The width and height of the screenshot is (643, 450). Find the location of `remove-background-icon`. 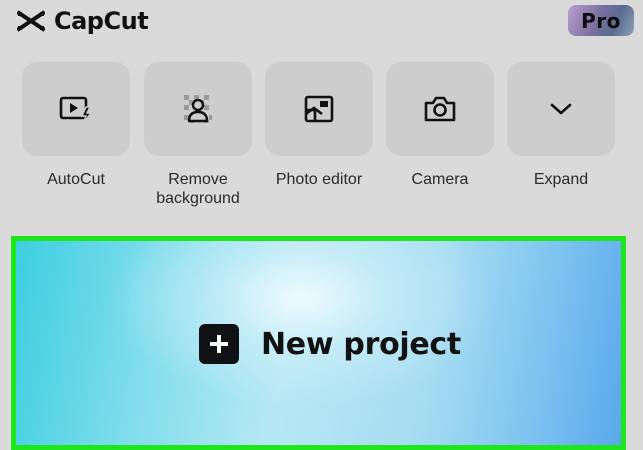

remove-background-icon is located at coordinates (198, 109).